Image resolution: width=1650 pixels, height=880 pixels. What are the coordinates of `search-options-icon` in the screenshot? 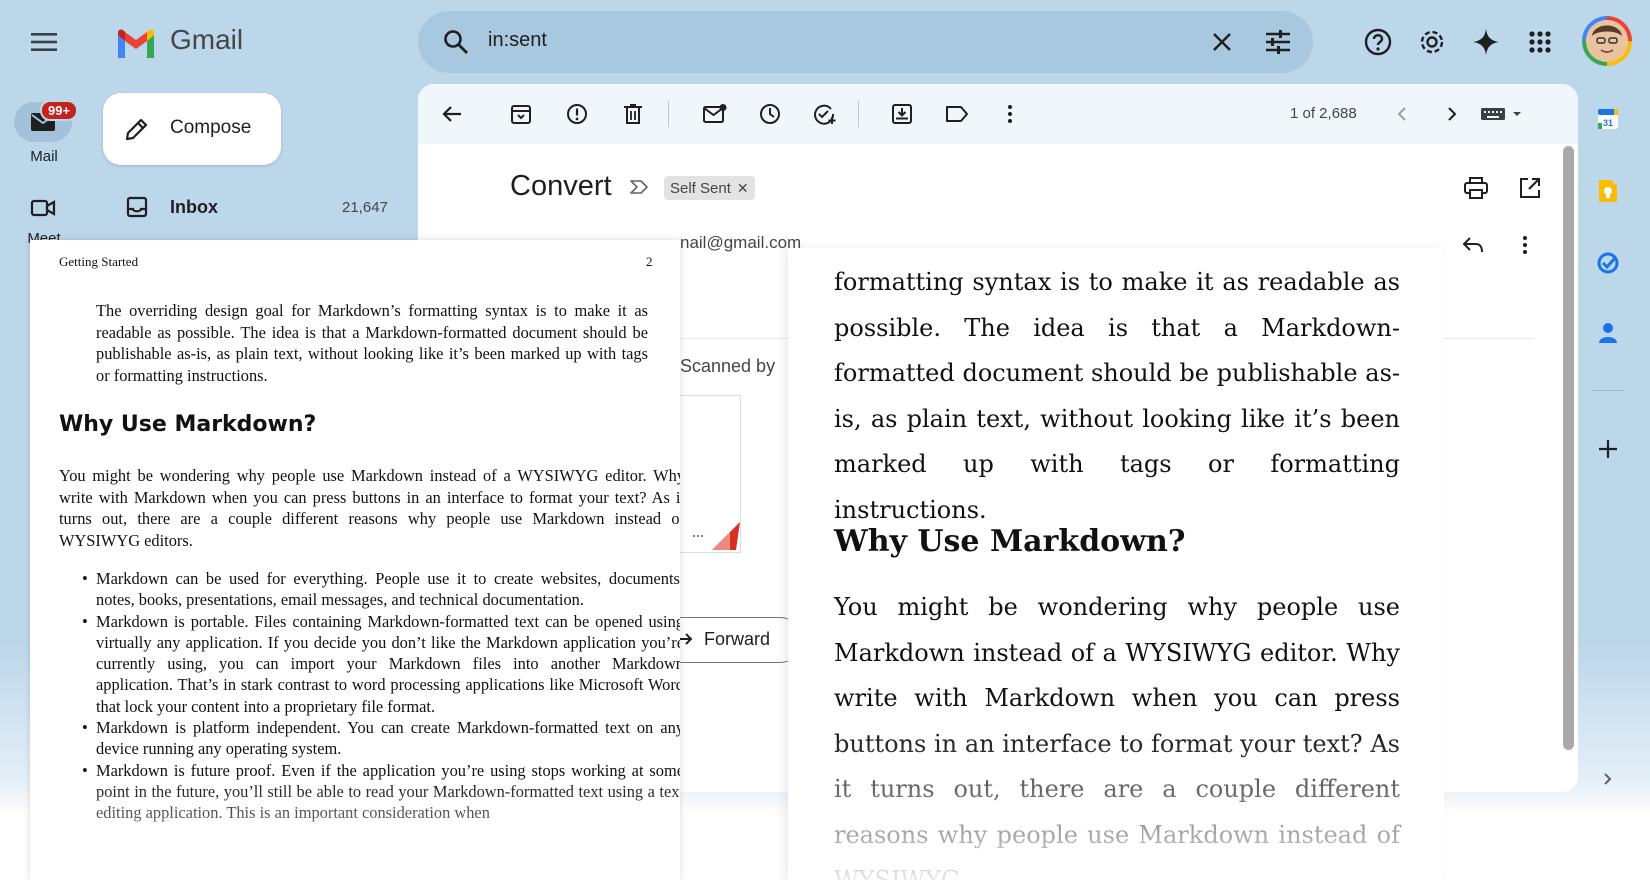 It's located at (1278, 42).